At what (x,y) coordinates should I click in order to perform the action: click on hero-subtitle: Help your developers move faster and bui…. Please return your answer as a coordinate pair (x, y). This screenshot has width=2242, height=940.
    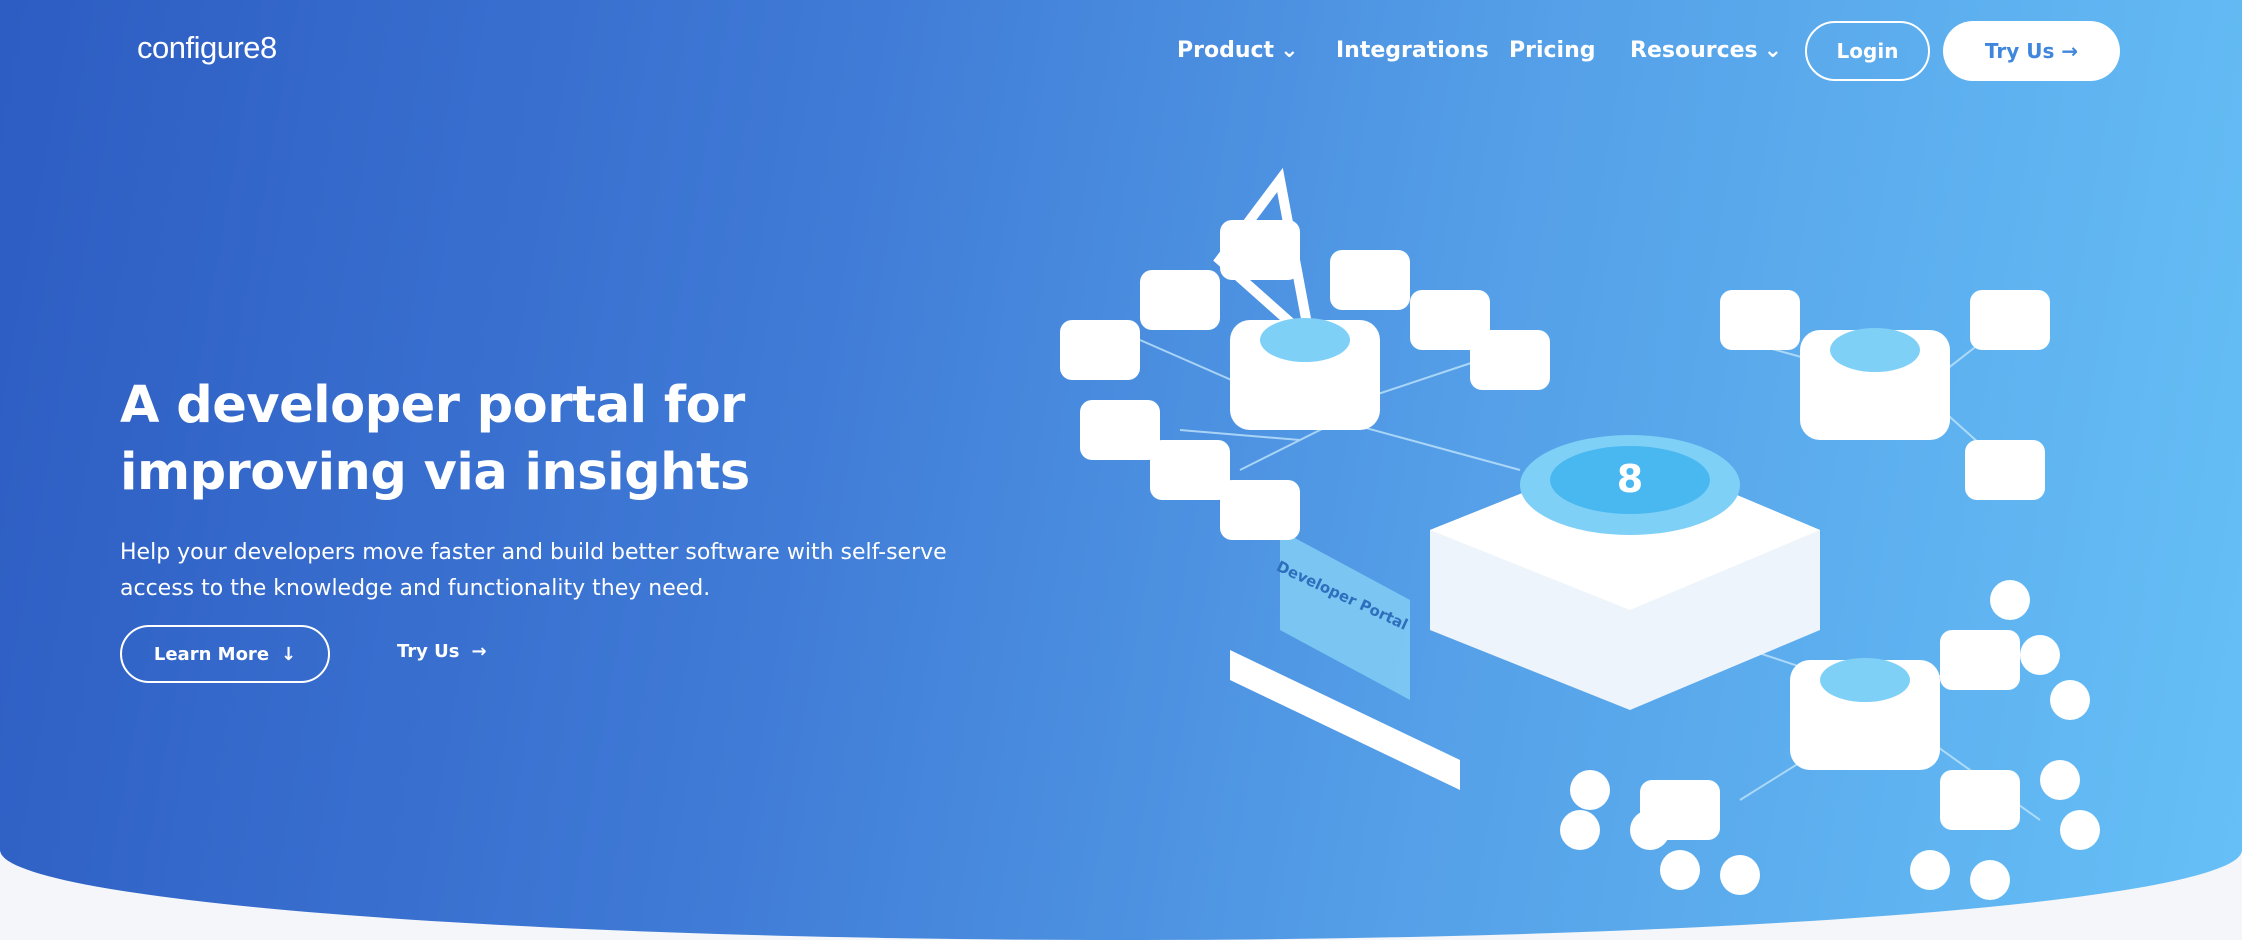
    Looking at the image, I should click on (533, 570).